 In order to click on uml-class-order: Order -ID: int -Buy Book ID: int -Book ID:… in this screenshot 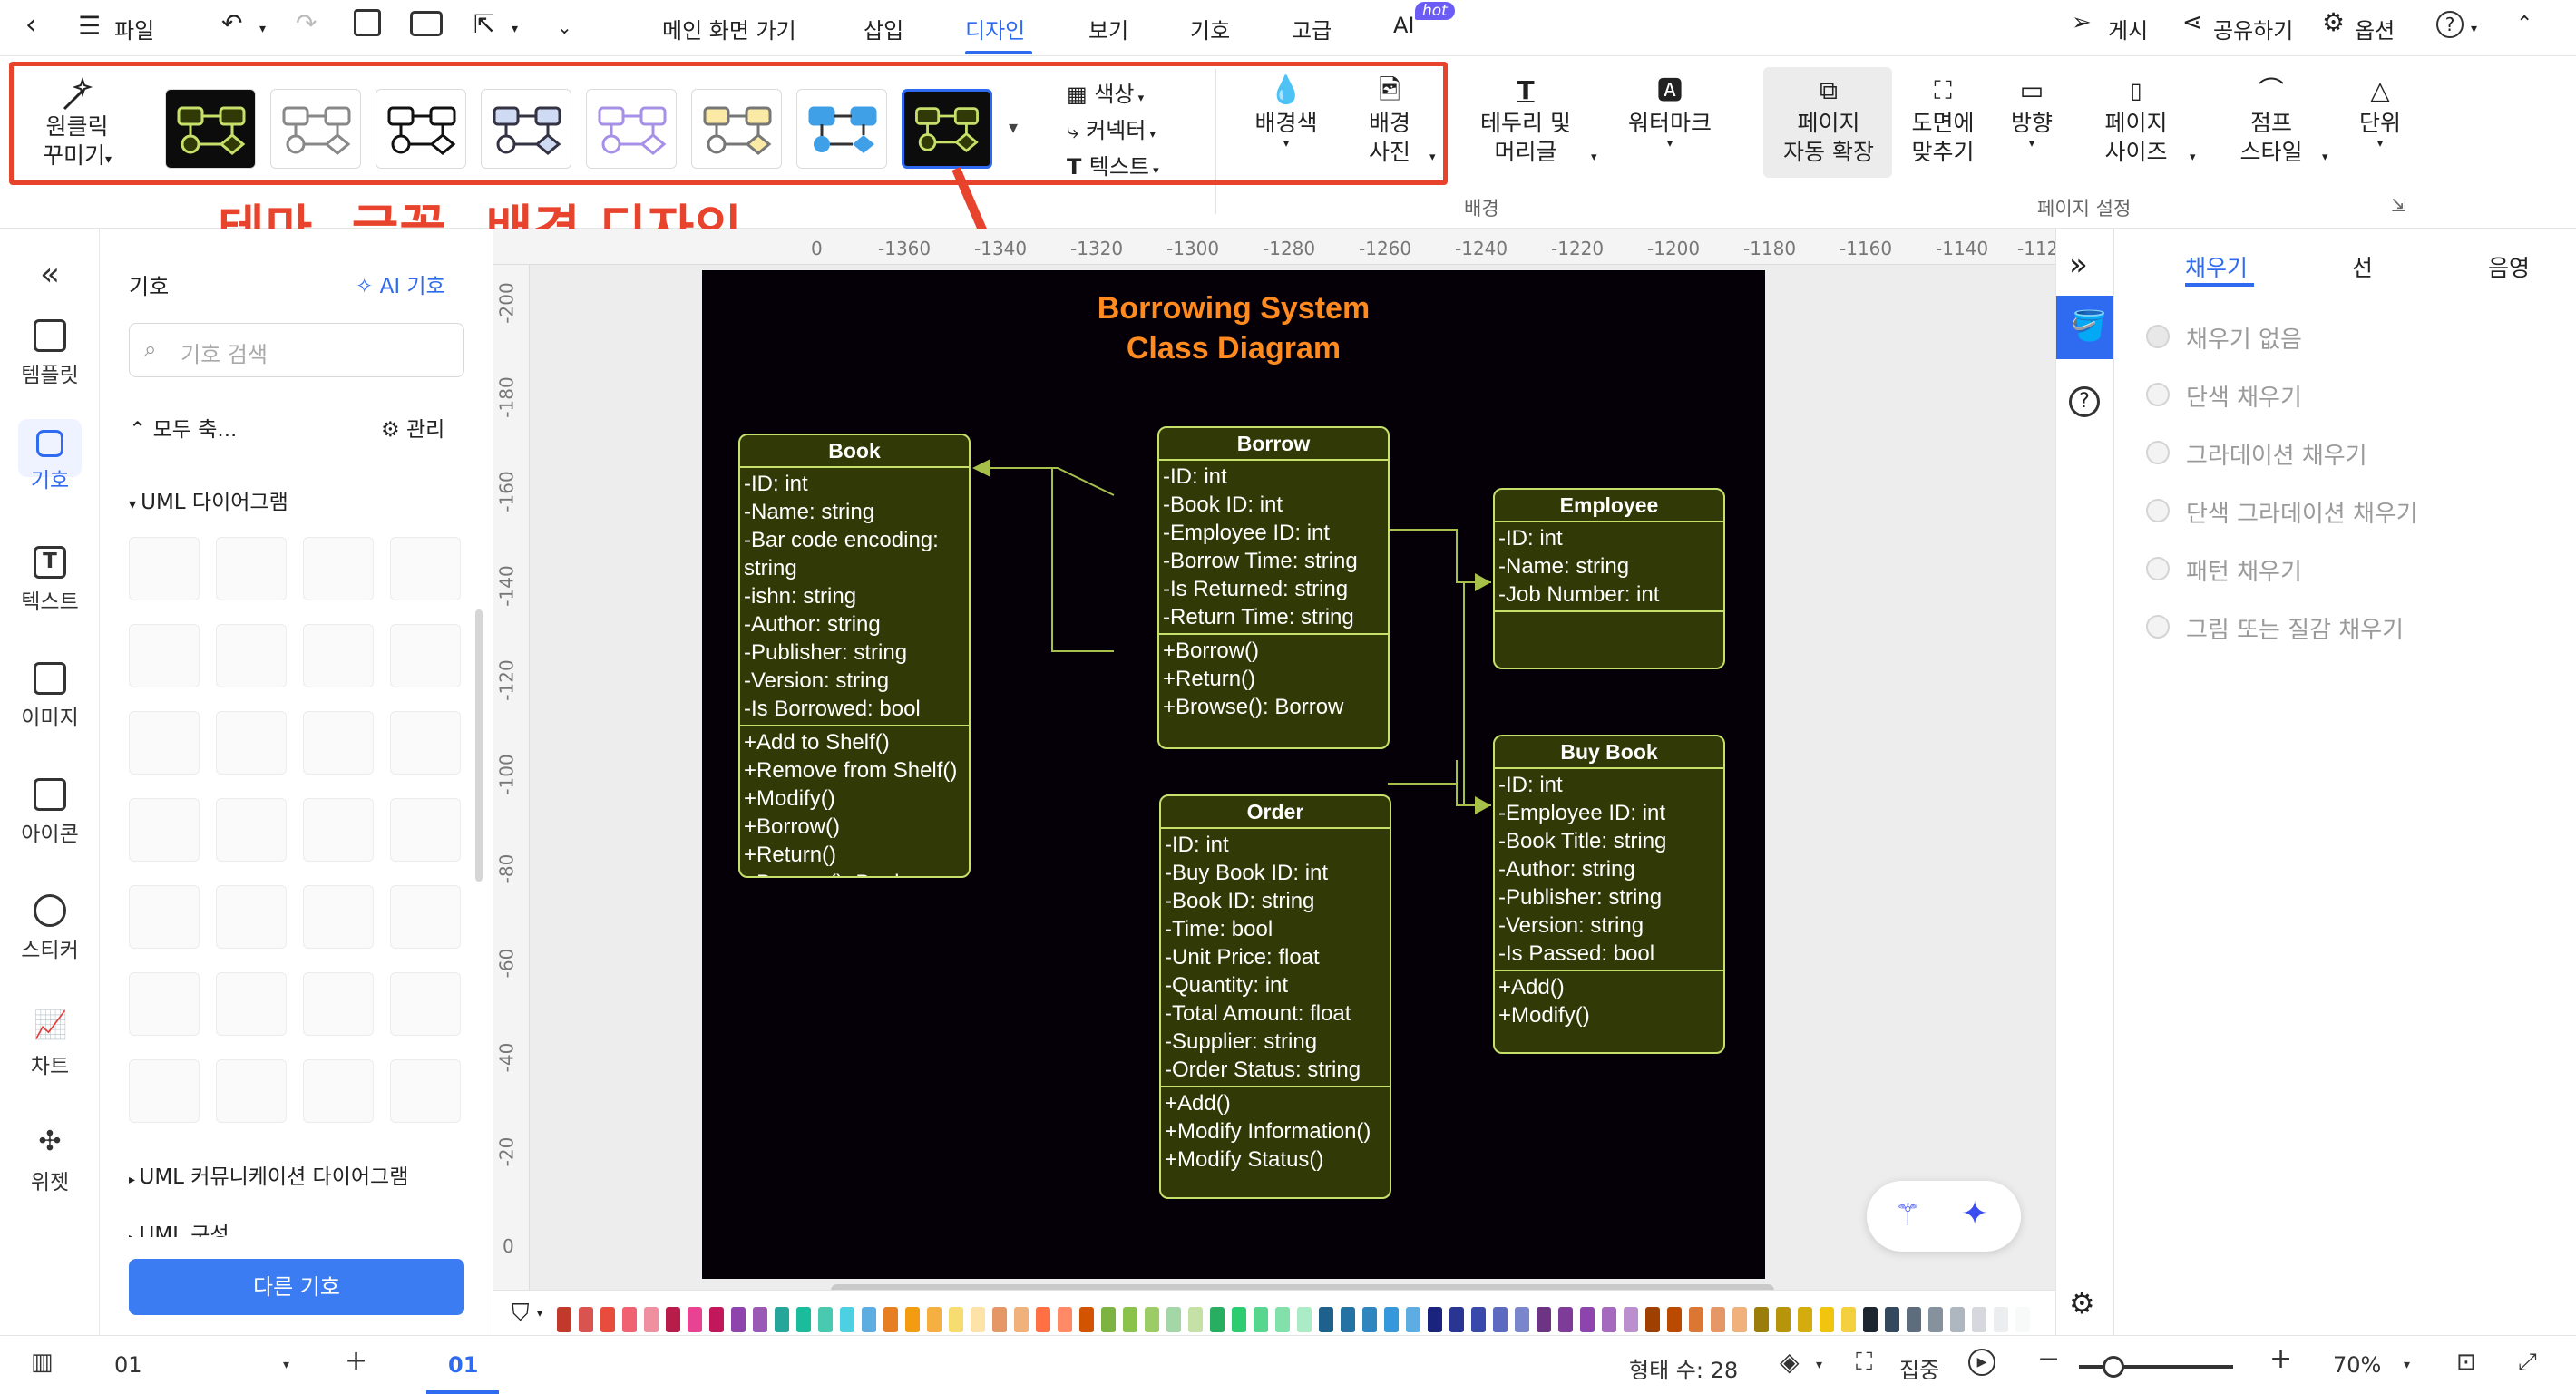, I will do `click(1275, 996)`.